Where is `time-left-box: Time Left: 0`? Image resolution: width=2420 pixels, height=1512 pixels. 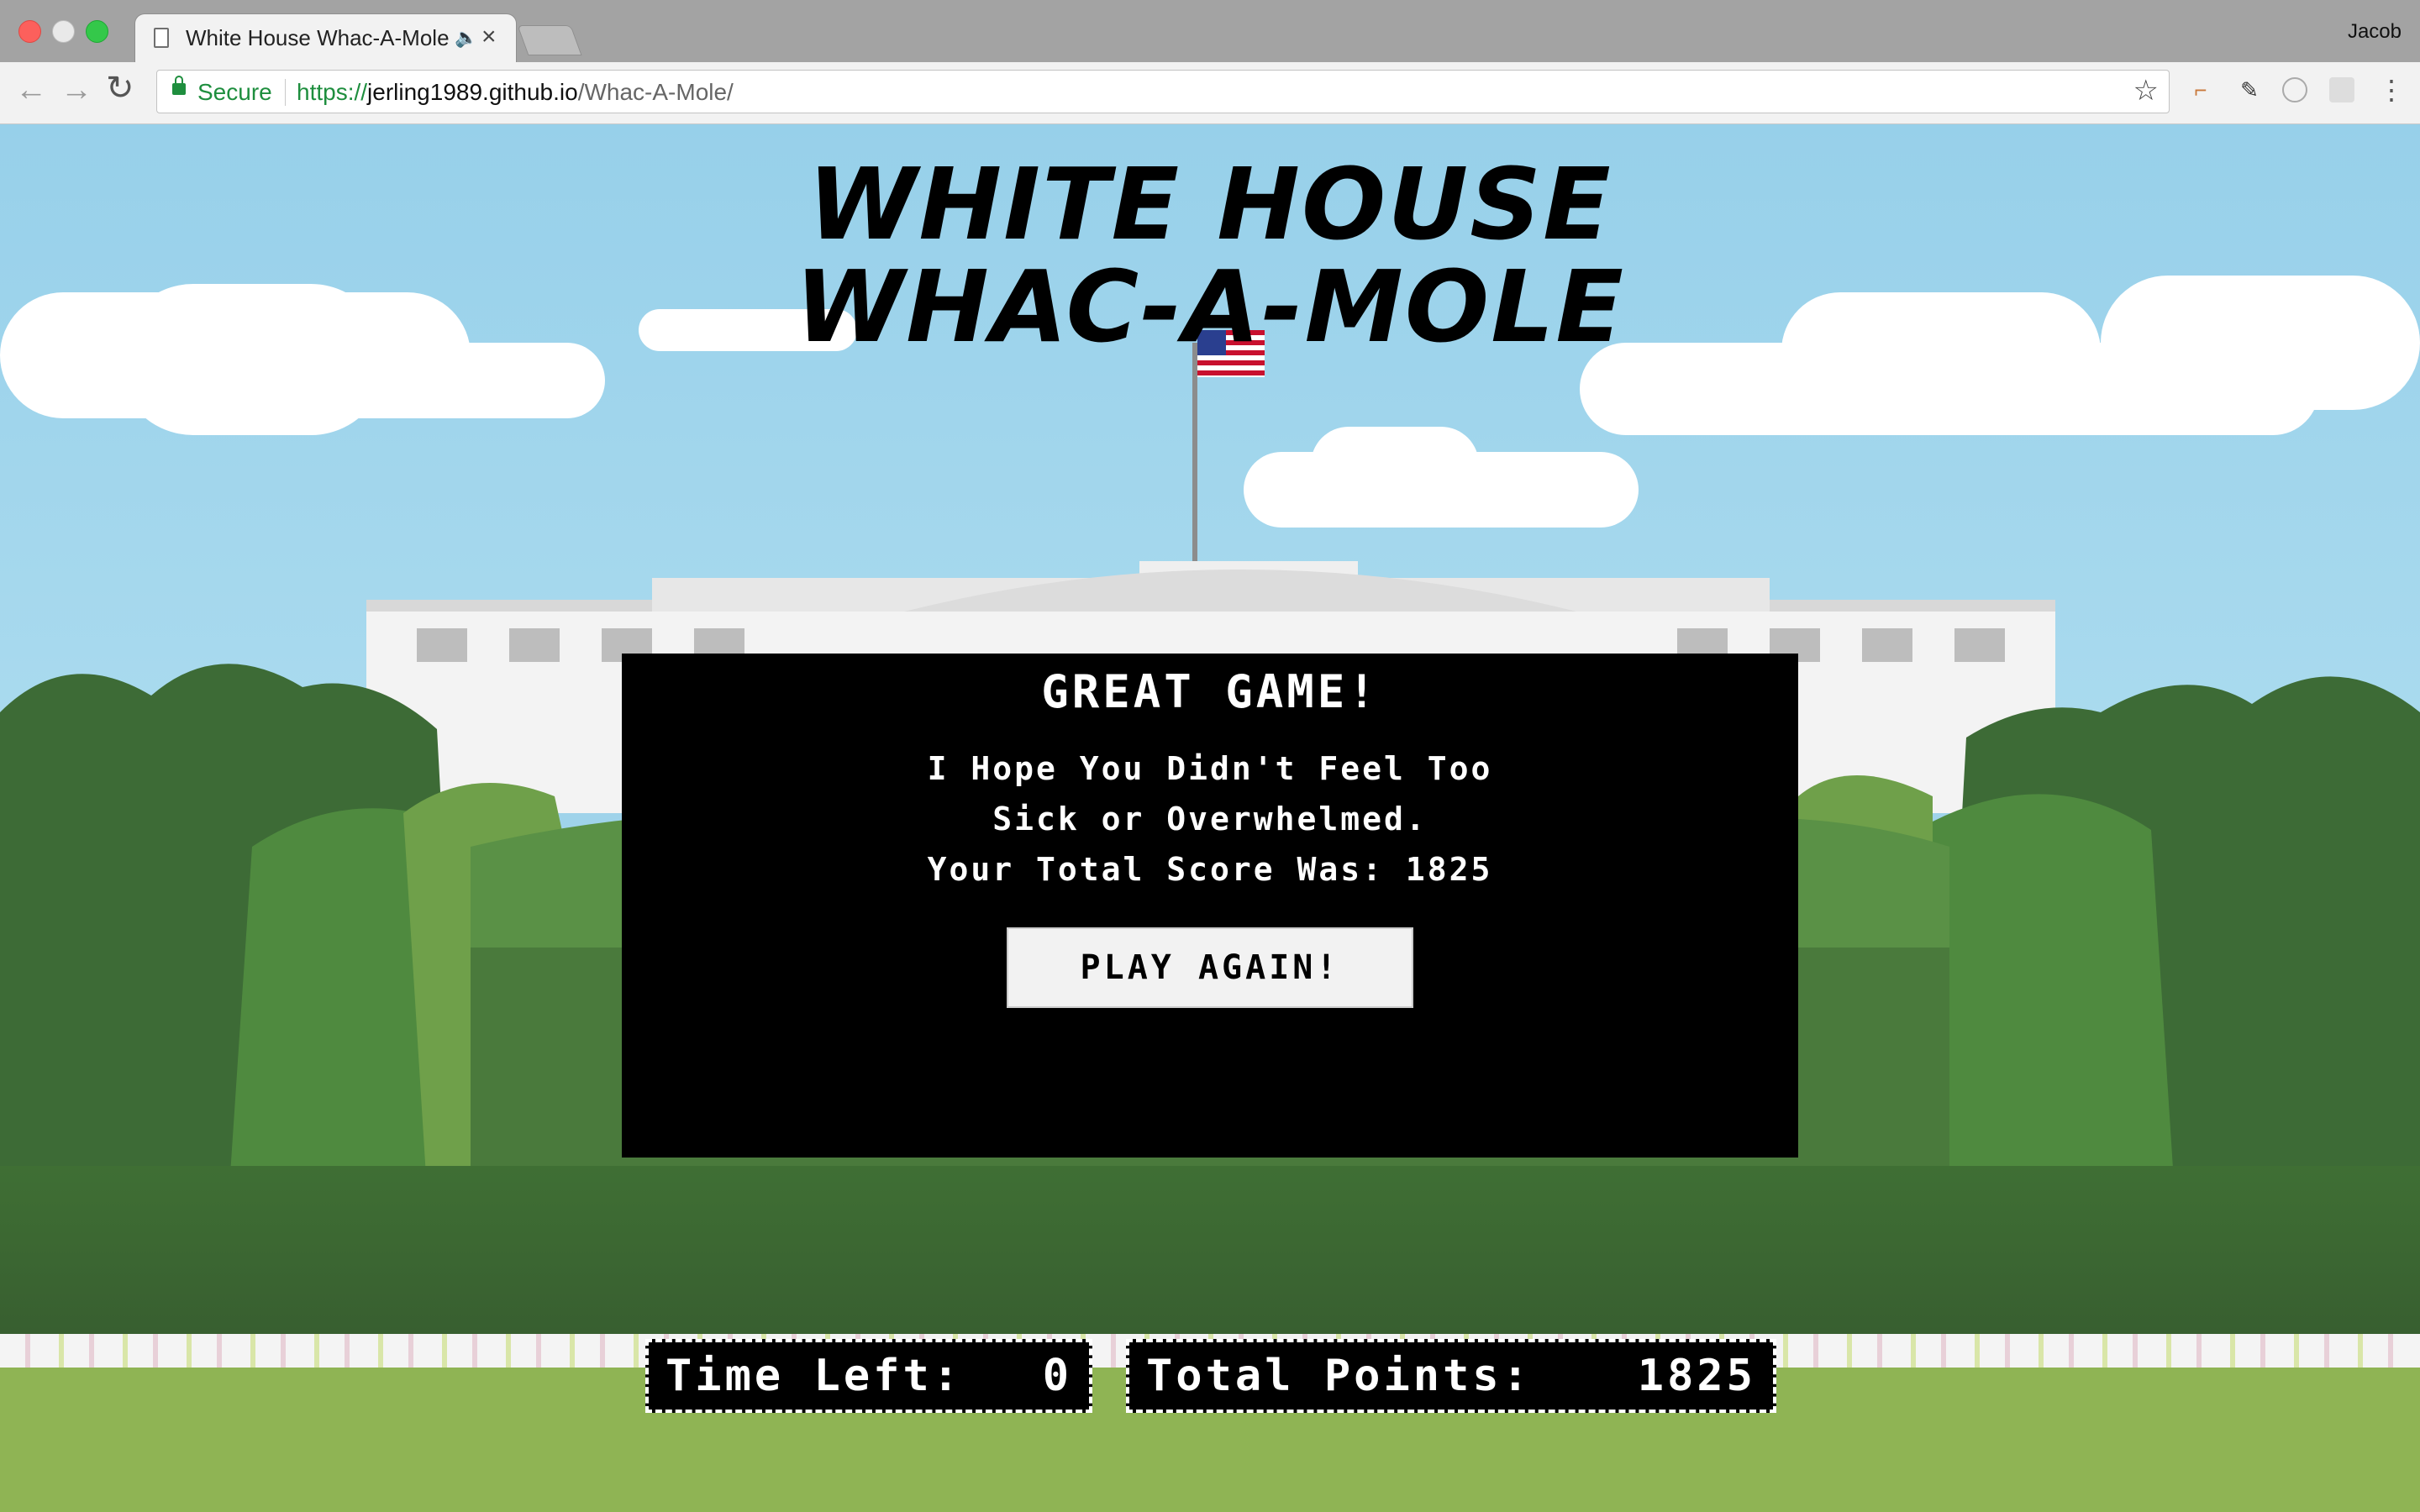 time-left-box: Time Left: 0 is located at coordinates (869, 1376).